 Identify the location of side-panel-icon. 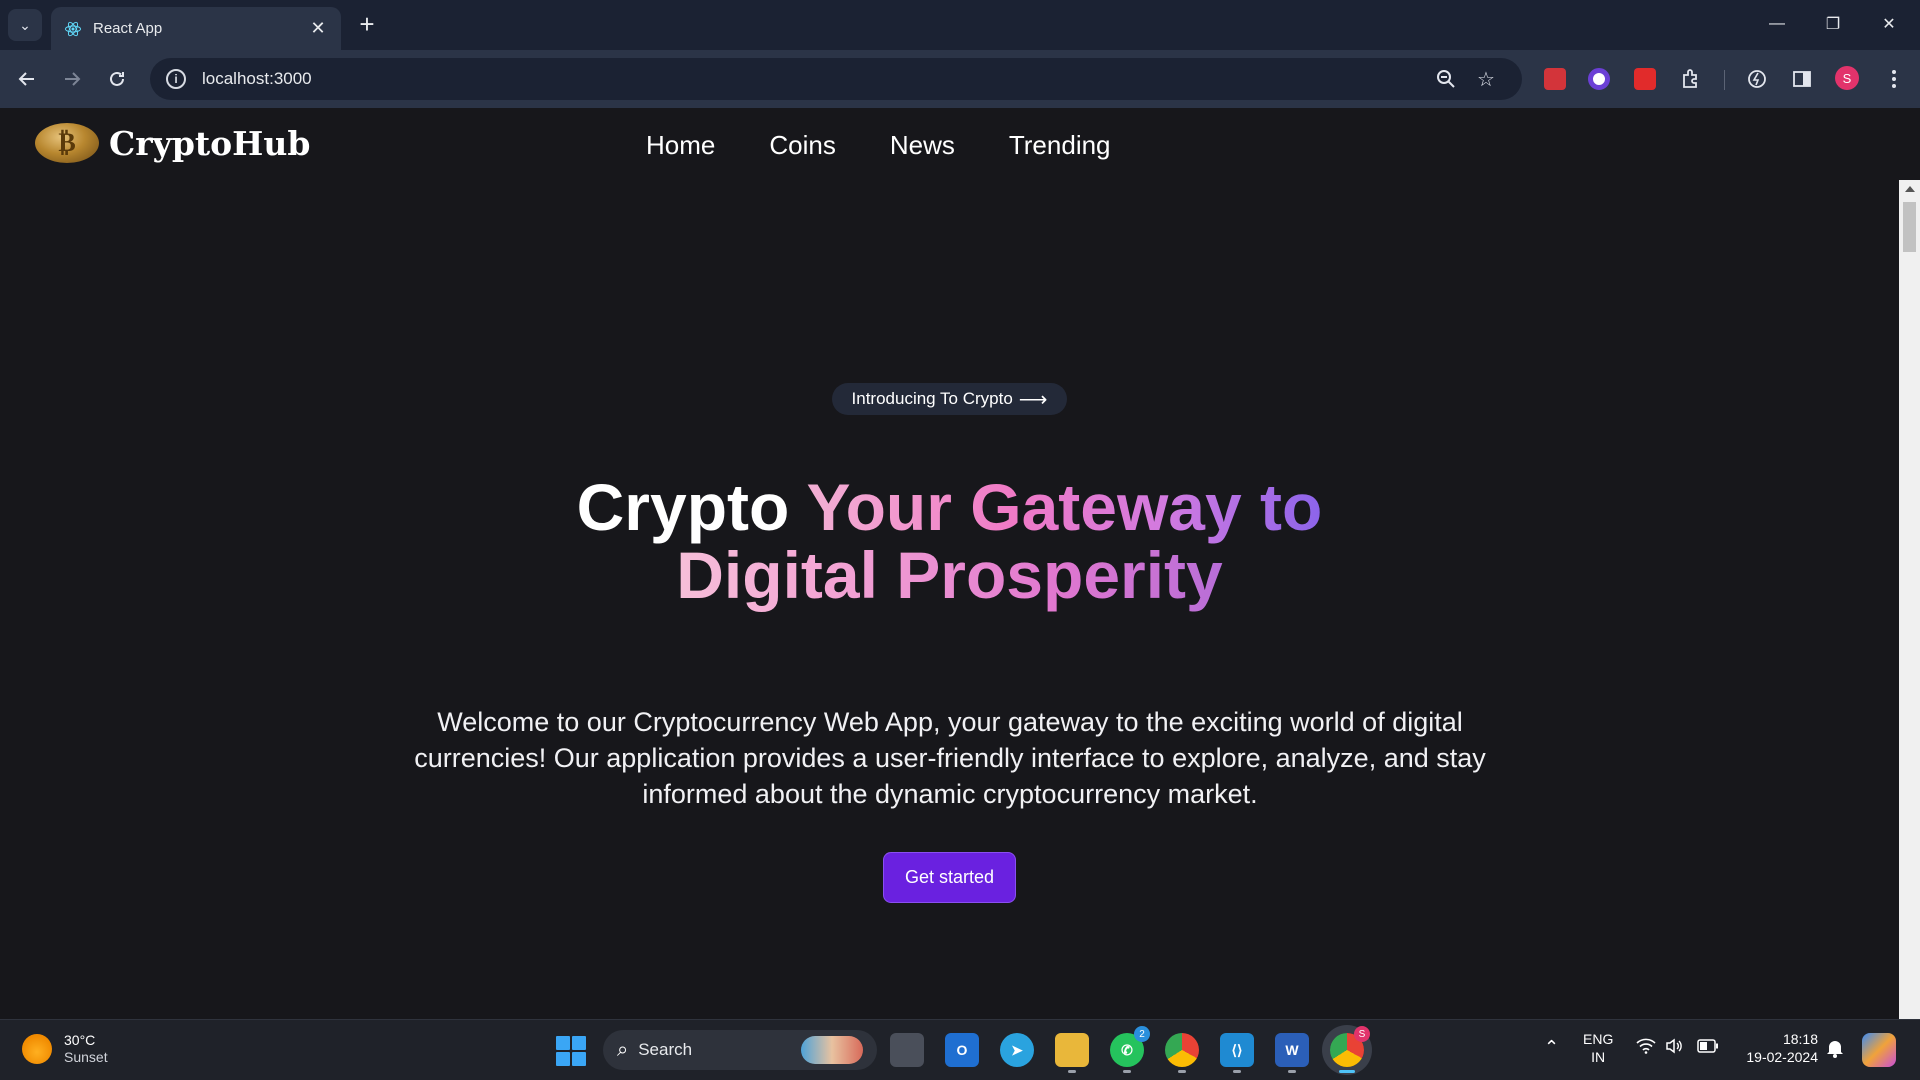
(1802, 79).